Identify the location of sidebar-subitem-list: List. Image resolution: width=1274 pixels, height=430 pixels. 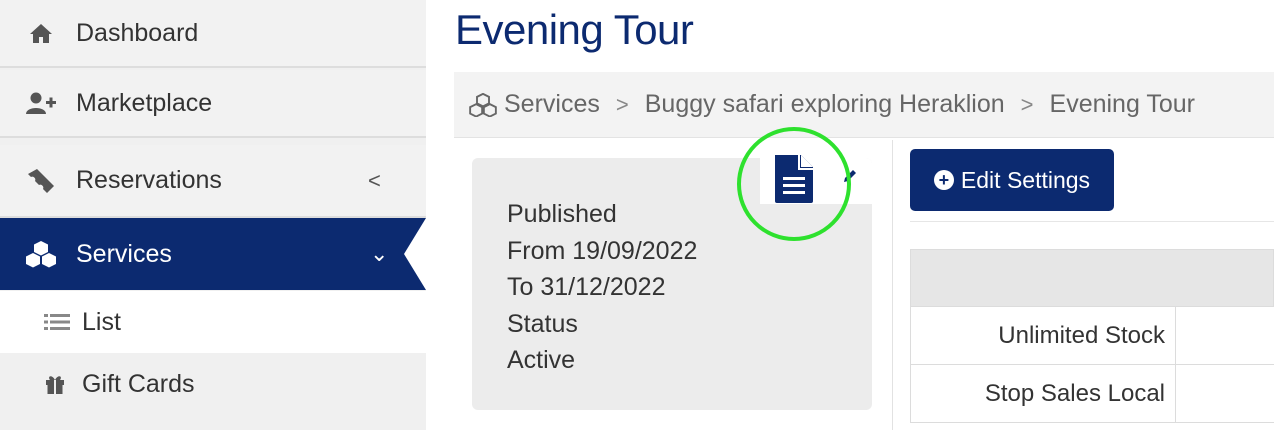
(213, 322).